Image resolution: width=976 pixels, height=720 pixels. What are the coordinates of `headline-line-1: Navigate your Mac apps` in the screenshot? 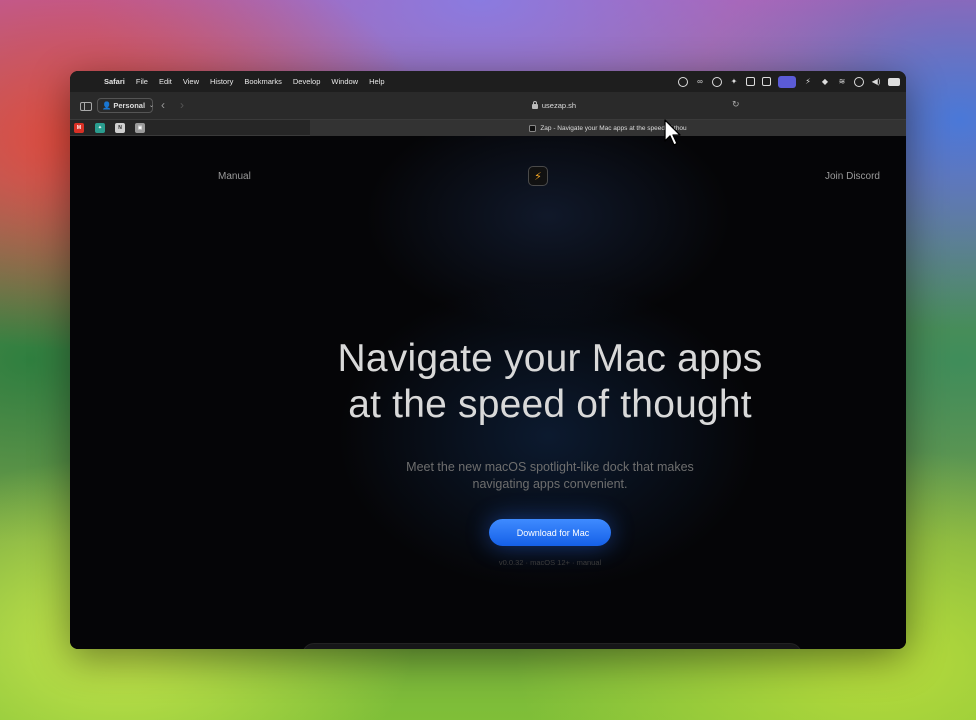 It's located at (550, 358).